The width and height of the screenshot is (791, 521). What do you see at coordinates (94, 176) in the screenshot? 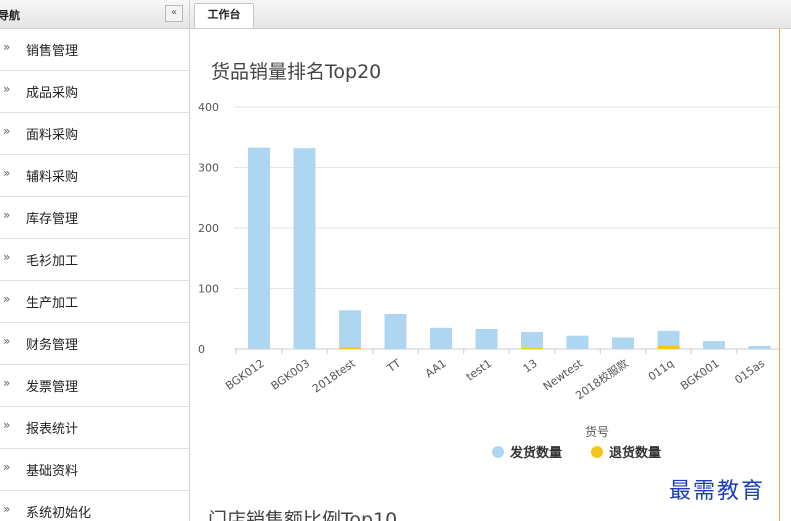
I see `sidebar-item: » 辅料采购` at bounding box center [94, 176].